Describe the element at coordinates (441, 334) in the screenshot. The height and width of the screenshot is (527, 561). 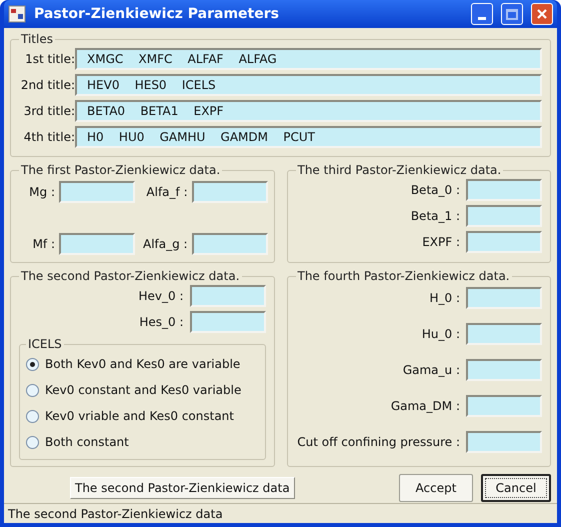
I see `field-label: Hu_0 :` at that location.